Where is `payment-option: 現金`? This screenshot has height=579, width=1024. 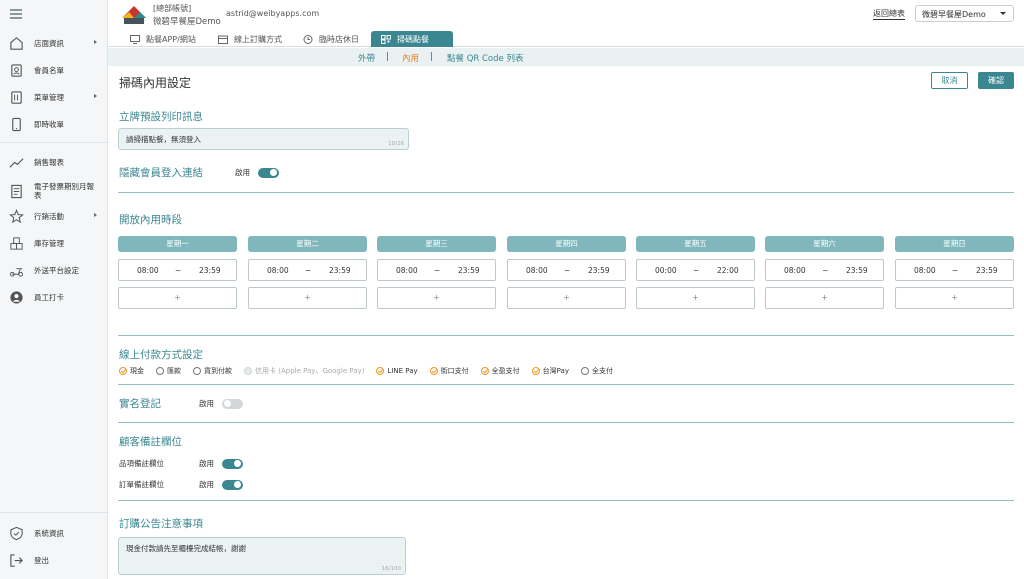 payment-option: 現金 is located at coordinates (131, 371).